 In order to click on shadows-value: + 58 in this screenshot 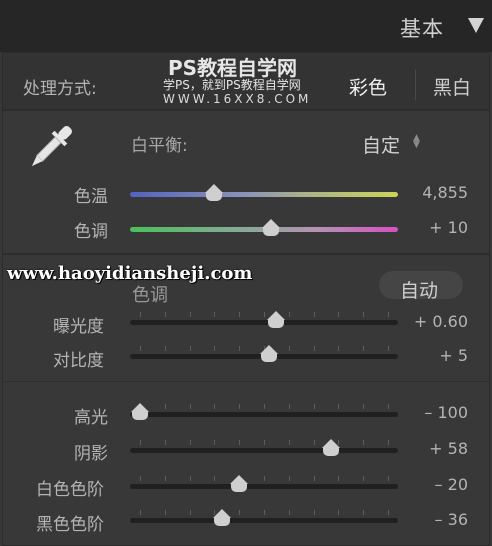, I will do `click(448, 448)`.